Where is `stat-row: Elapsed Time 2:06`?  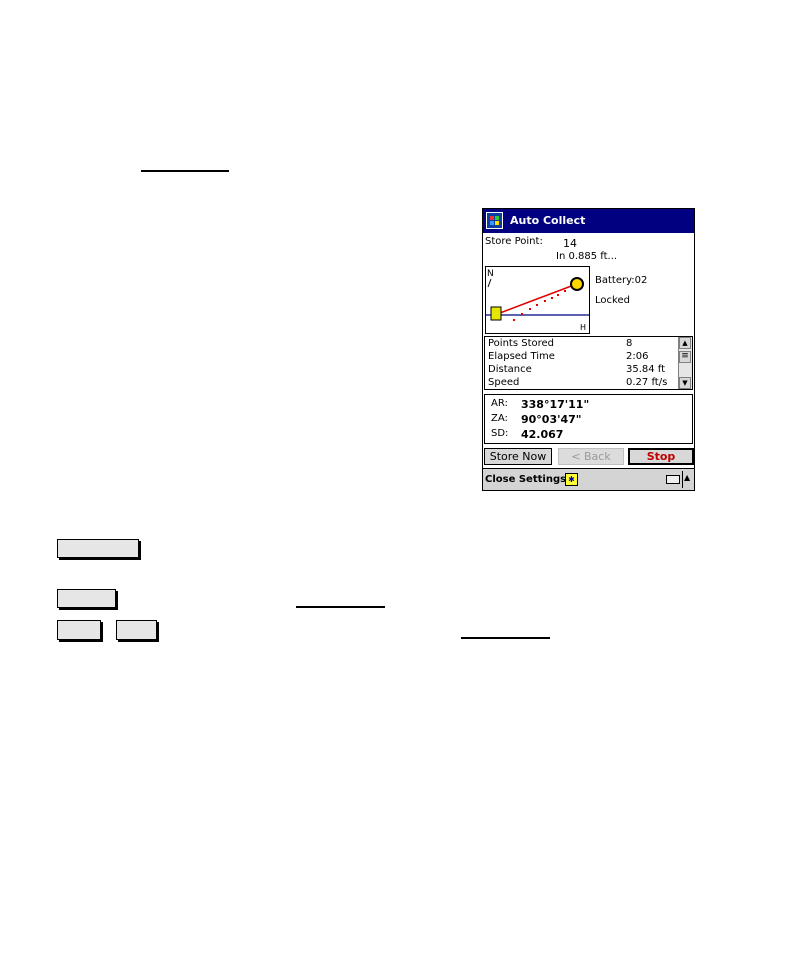
stat-row: Elapsed Time 2:06 is located at coordinates (568, 356).